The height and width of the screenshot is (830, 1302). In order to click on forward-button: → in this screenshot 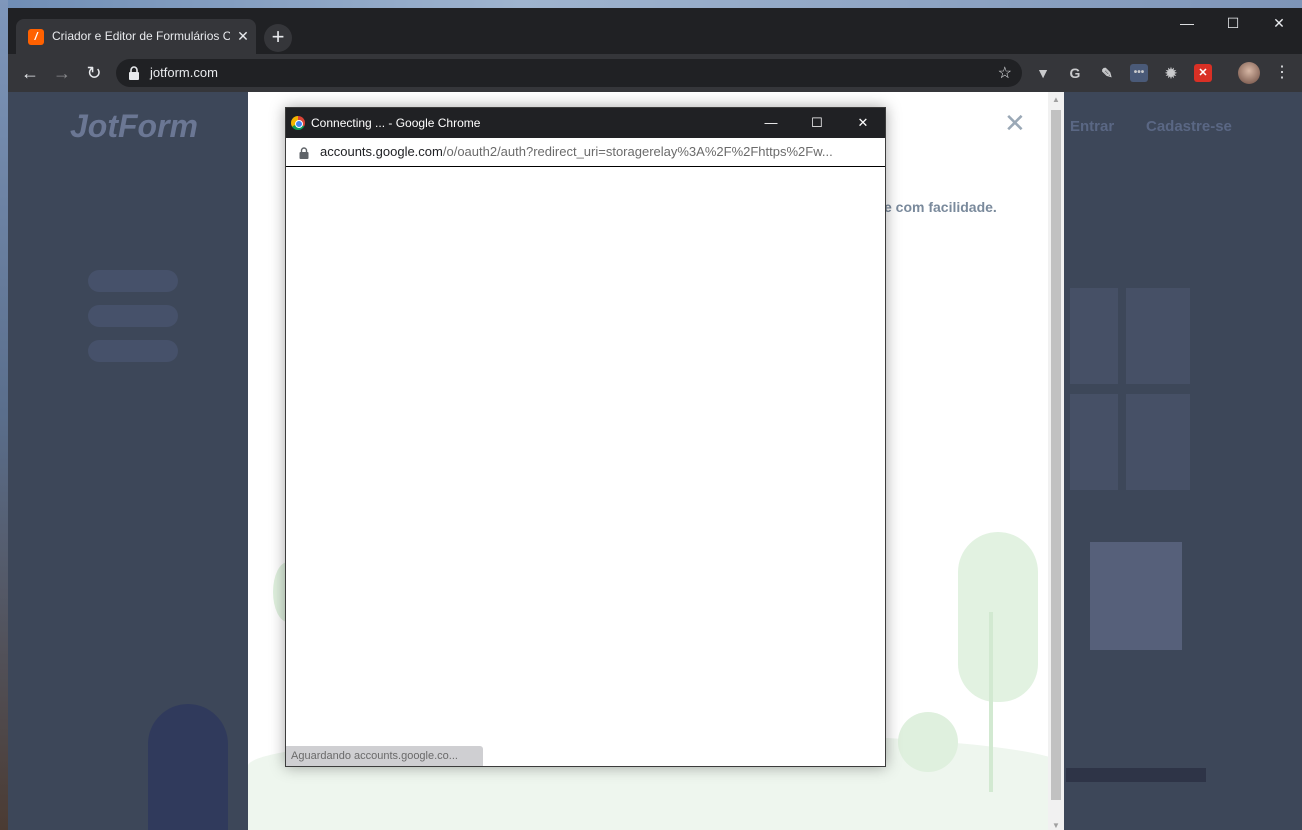, I will do `click(62, 73)`.